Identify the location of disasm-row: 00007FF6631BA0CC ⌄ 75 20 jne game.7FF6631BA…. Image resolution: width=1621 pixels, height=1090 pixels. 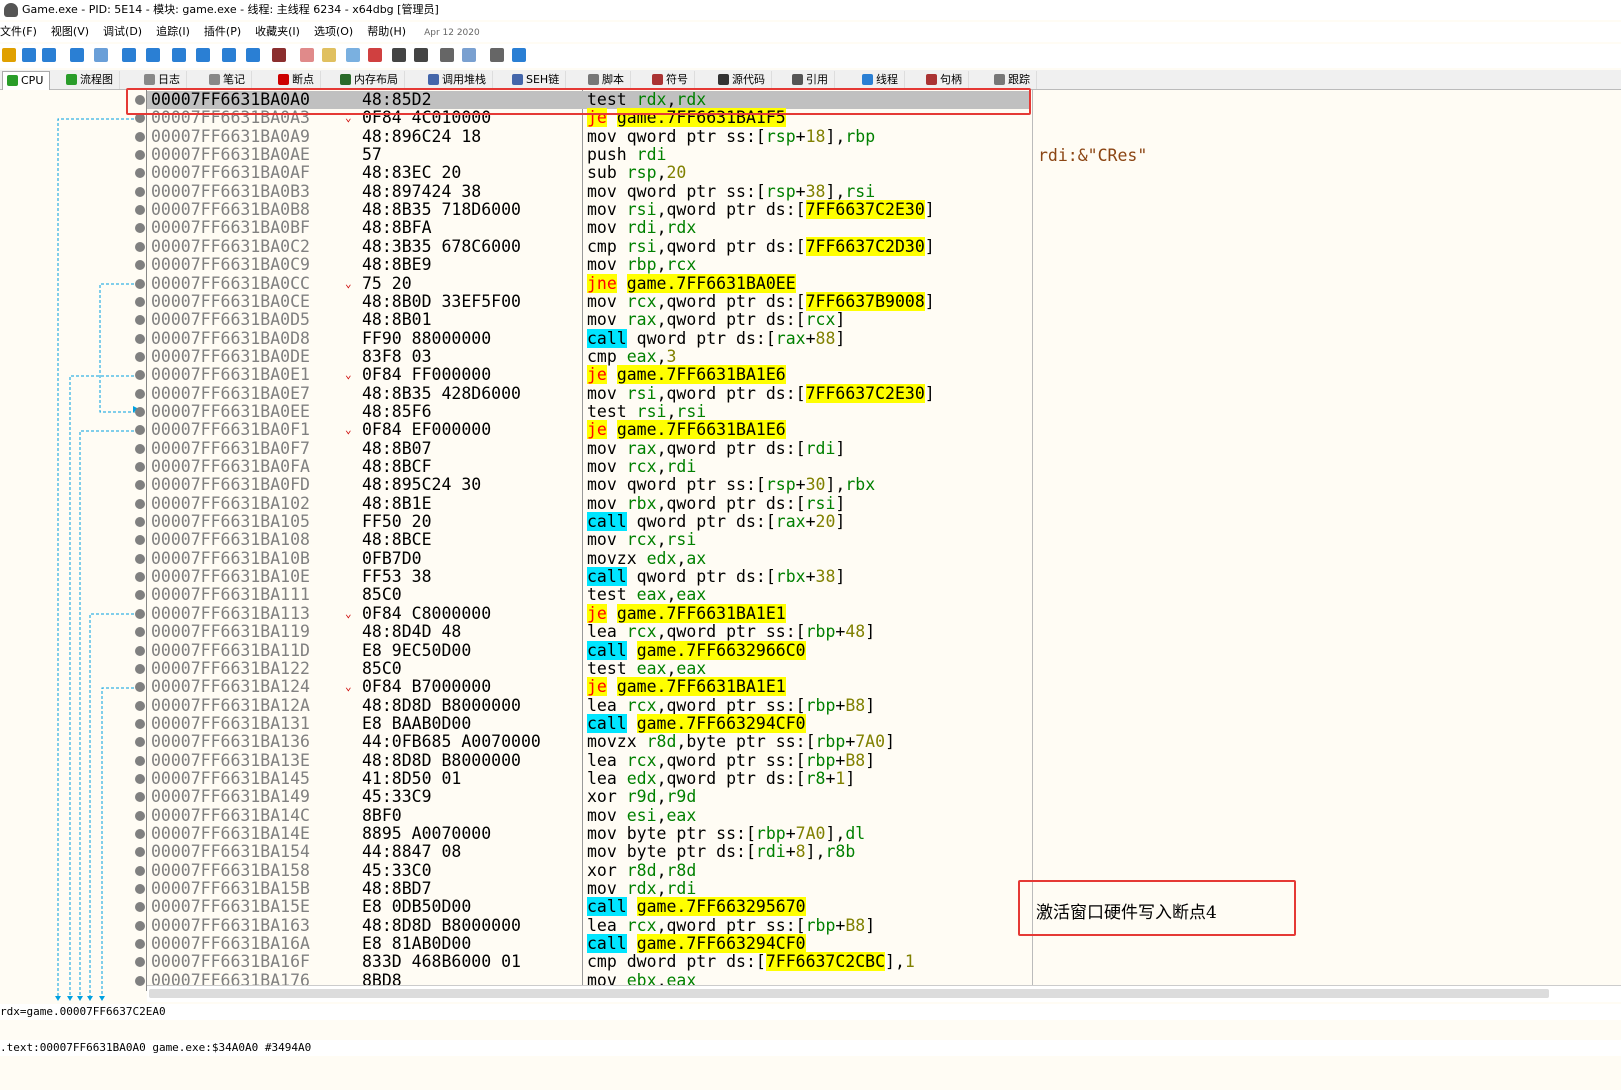
(583, 283).